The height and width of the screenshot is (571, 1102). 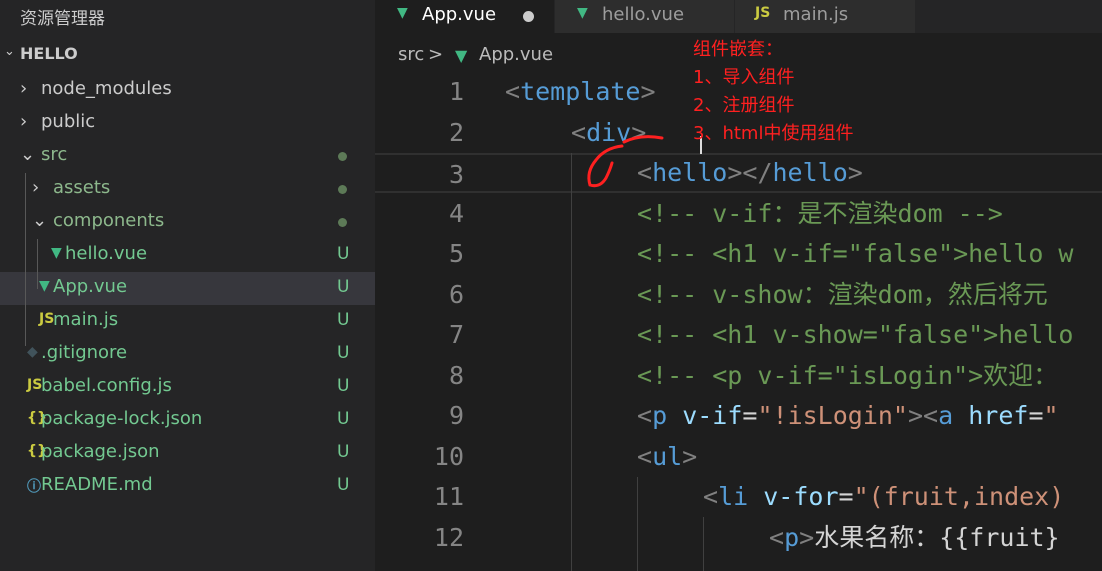 What do you see at coordinates (187, 189) in the screenshot?
I see `tree-item: › assets` at bounding box center [187, 189].